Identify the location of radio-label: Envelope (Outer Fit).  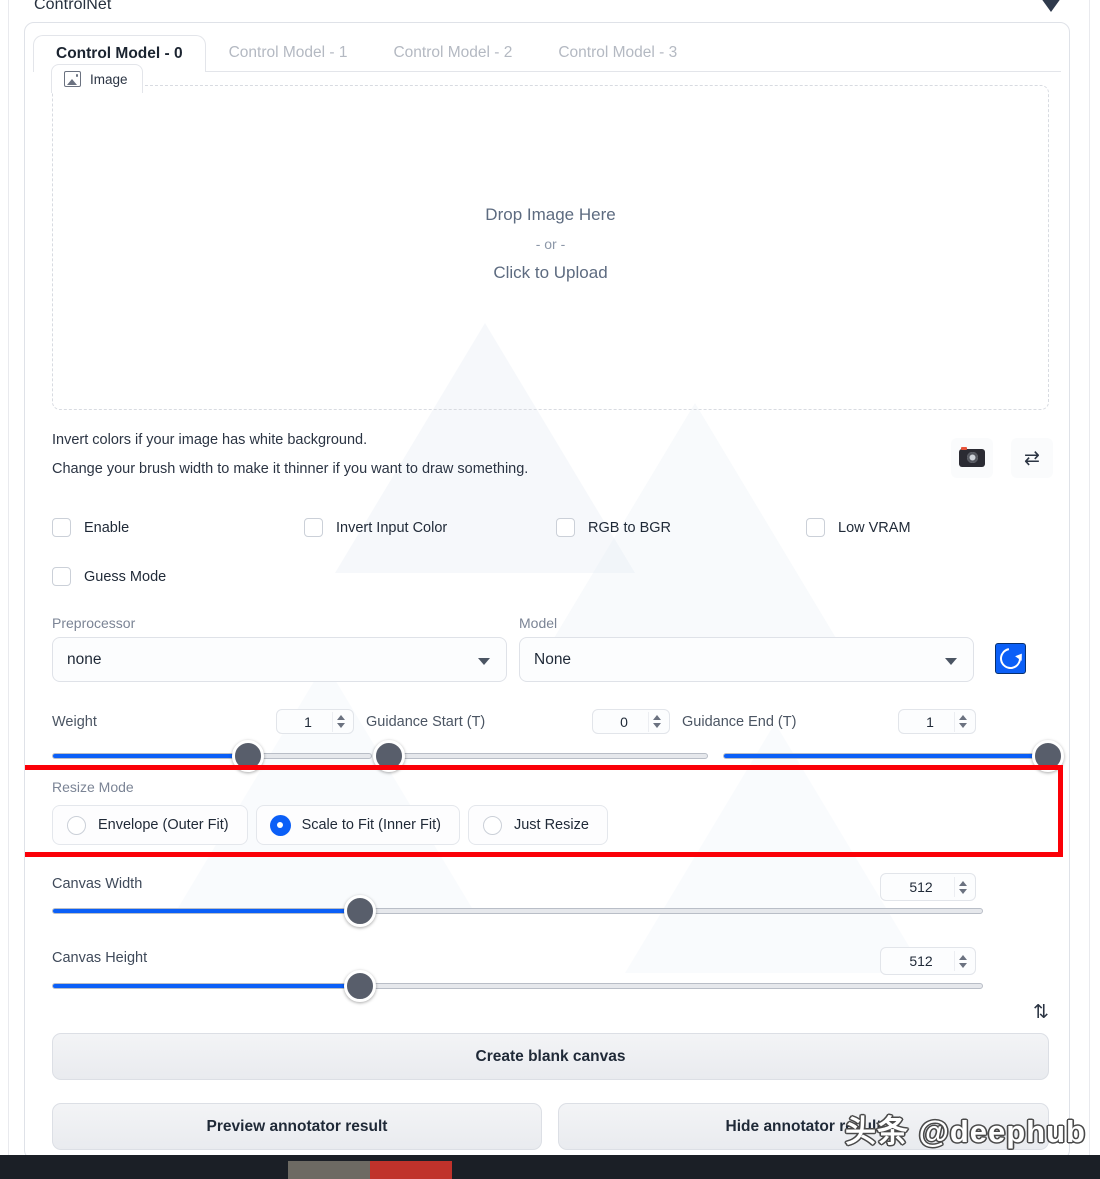
(163, 825).